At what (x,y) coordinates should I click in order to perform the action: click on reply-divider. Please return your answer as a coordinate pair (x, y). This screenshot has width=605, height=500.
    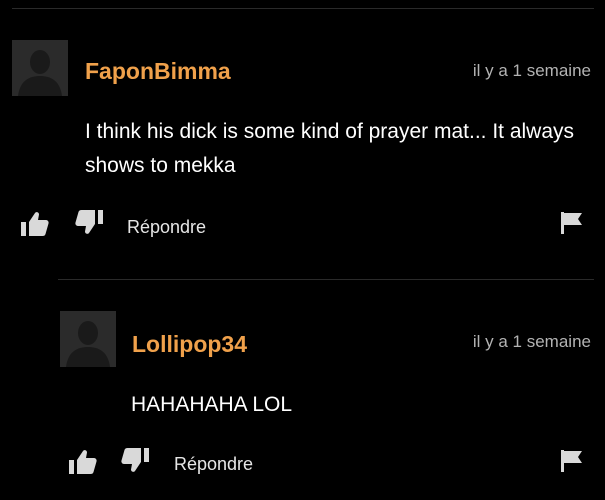
    Looking at the image, I should click on (326, 279).